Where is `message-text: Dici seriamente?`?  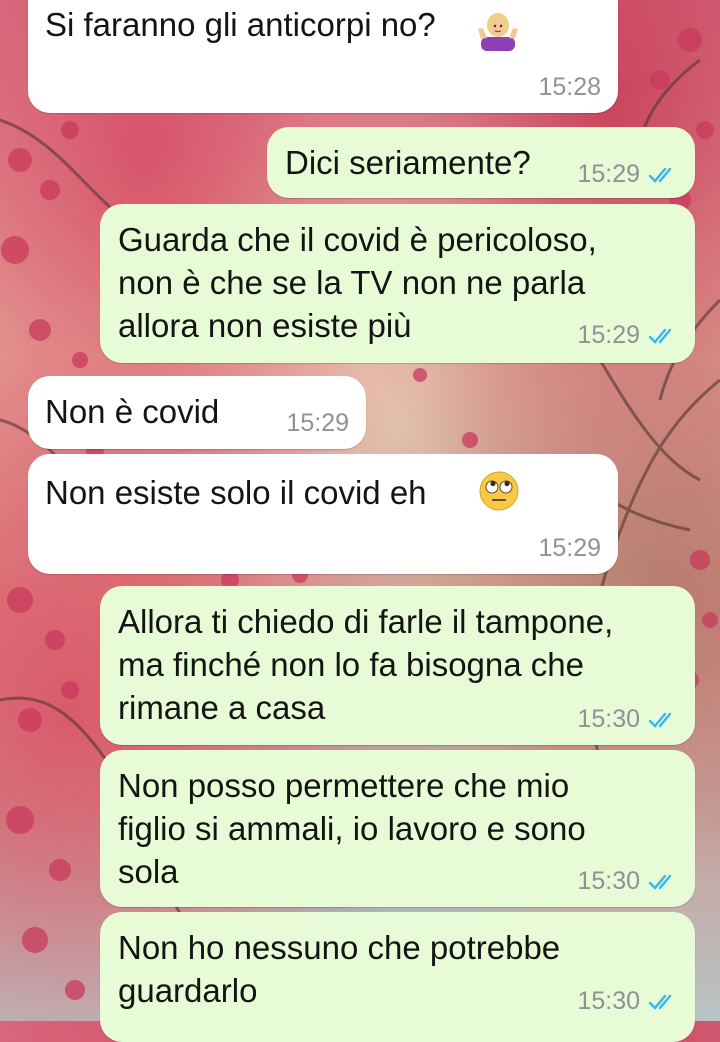 message-text: Dici seriamente? is located at coordinates (408, 162).